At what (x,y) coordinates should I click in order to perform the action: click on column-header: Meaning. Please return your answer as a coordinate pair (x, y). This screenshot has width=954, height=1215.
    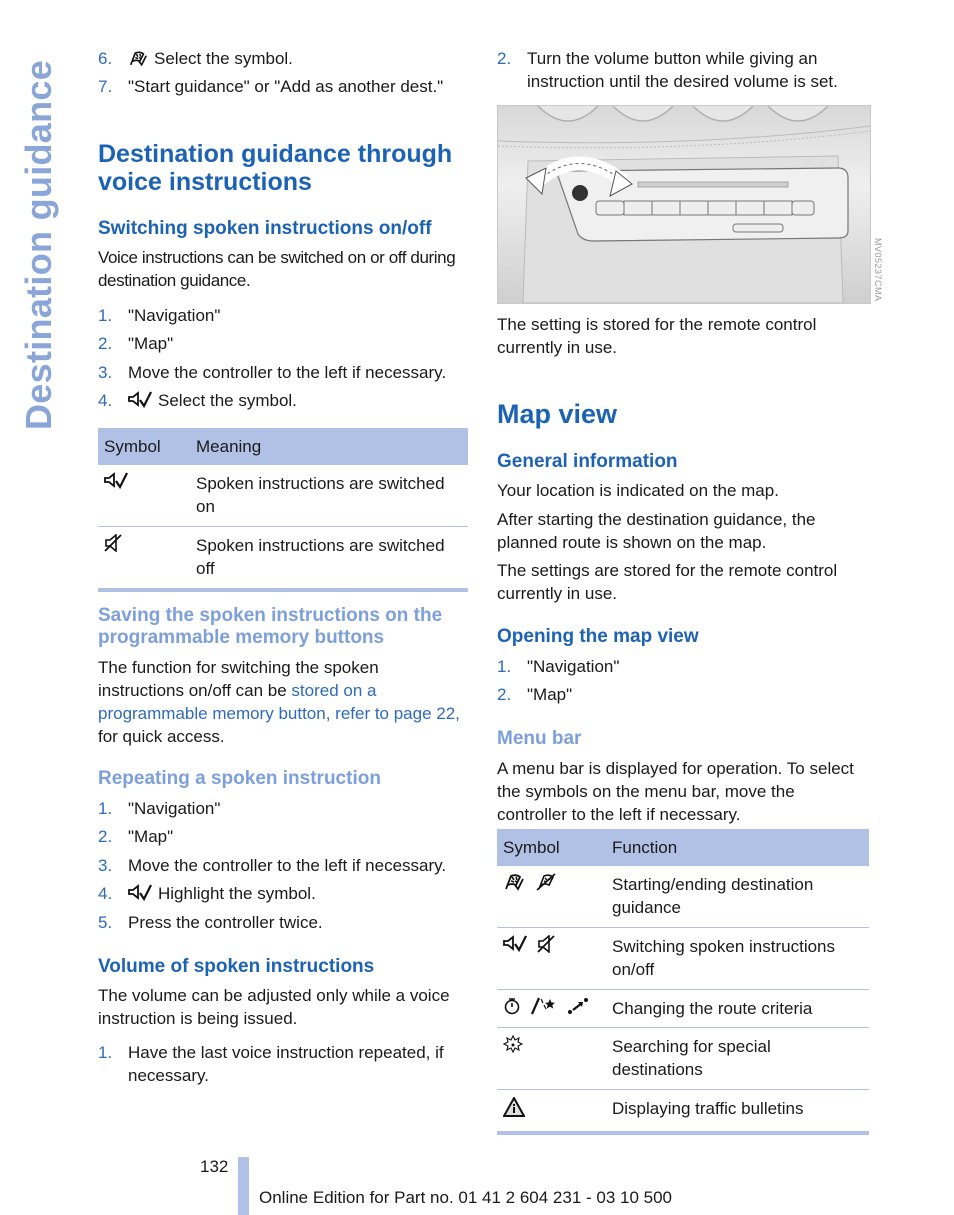
    Looking at the image, I should click on (329, 446).